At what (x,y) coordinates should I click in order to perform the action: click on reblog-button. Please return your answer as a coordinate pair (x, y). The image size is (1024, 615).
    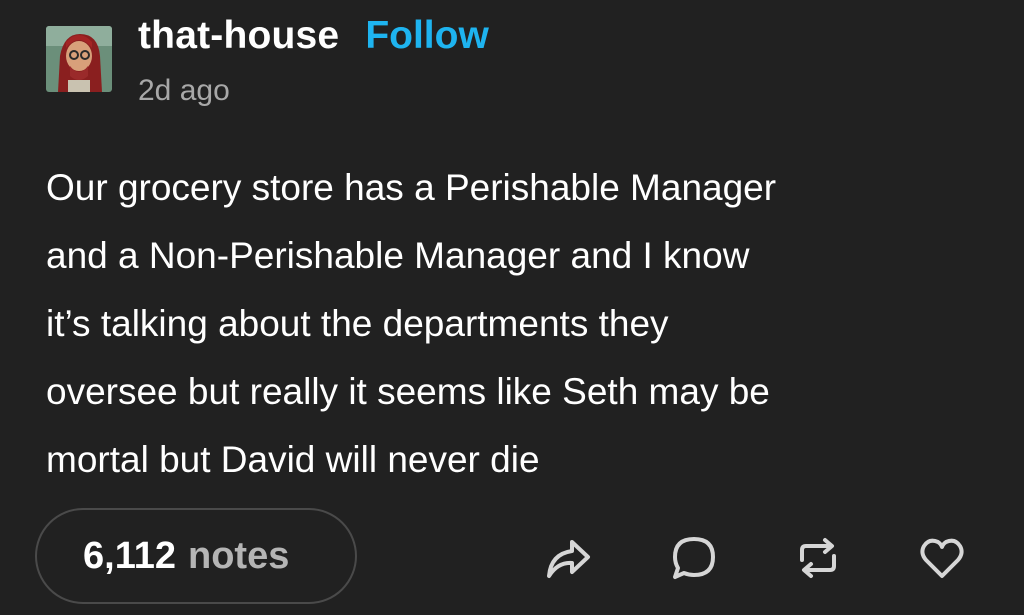
    Looking at the image, I should click on (818, 558).